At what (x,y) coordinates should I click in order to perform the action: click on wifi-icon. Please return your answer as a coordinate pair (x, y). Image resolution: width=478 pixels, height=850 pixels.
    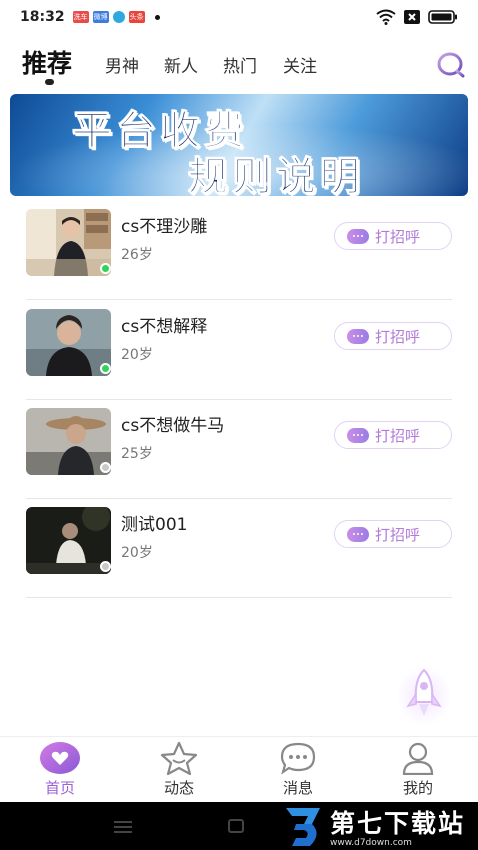
    Looking at the image, I should click on (386, 17).